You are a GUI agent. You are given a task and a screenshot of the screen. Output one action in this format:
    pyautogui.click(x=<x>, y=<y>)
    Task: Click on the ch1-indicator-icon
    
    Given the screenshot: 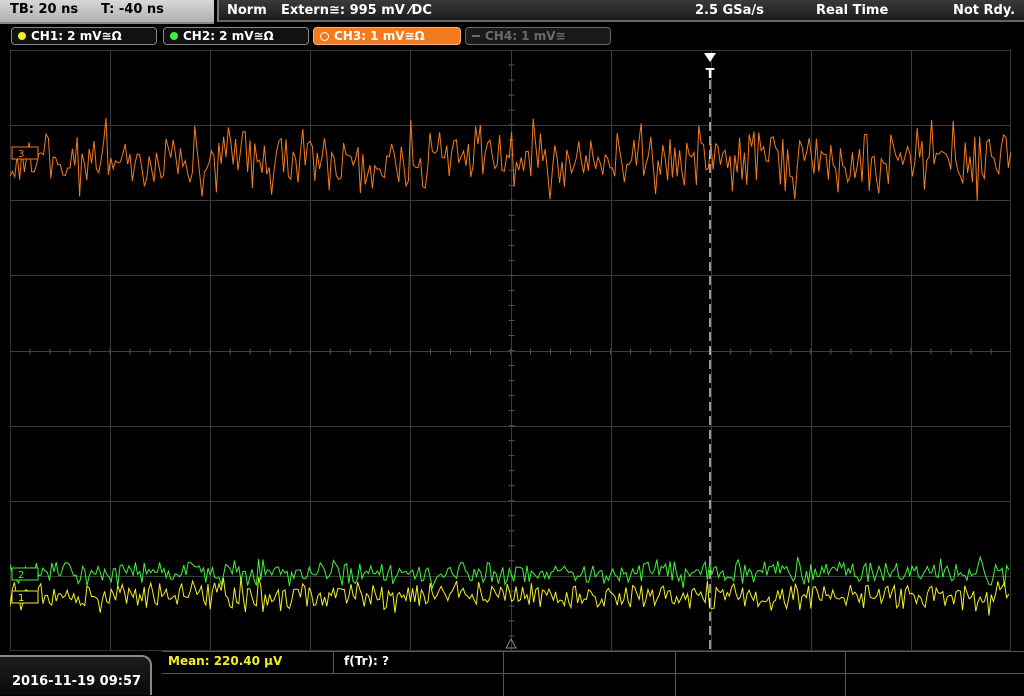 What is the action you would take?
    pyautogui.click(x=22, y=36)
    